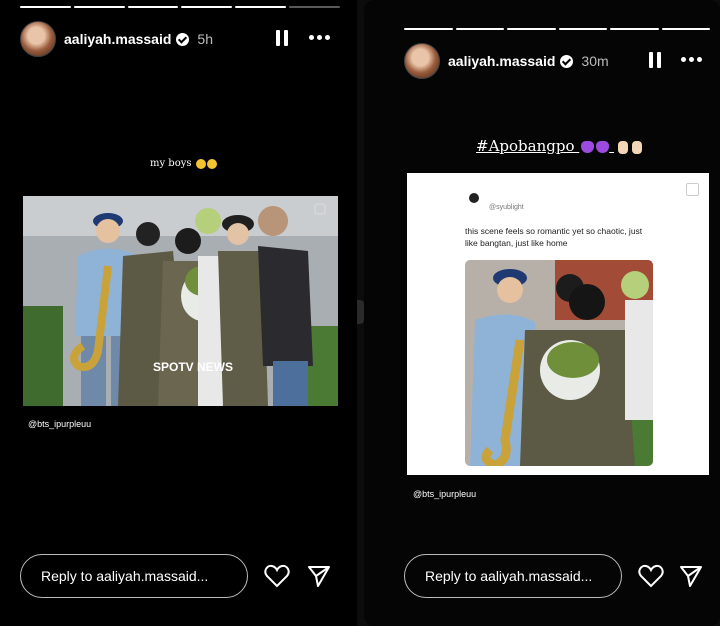 The width and height of the screenshot is (720, 626). What do you see at coordinates (595, 61) in the screenshot?
I see `post-time: 30m` at bounding box center [595, 61].